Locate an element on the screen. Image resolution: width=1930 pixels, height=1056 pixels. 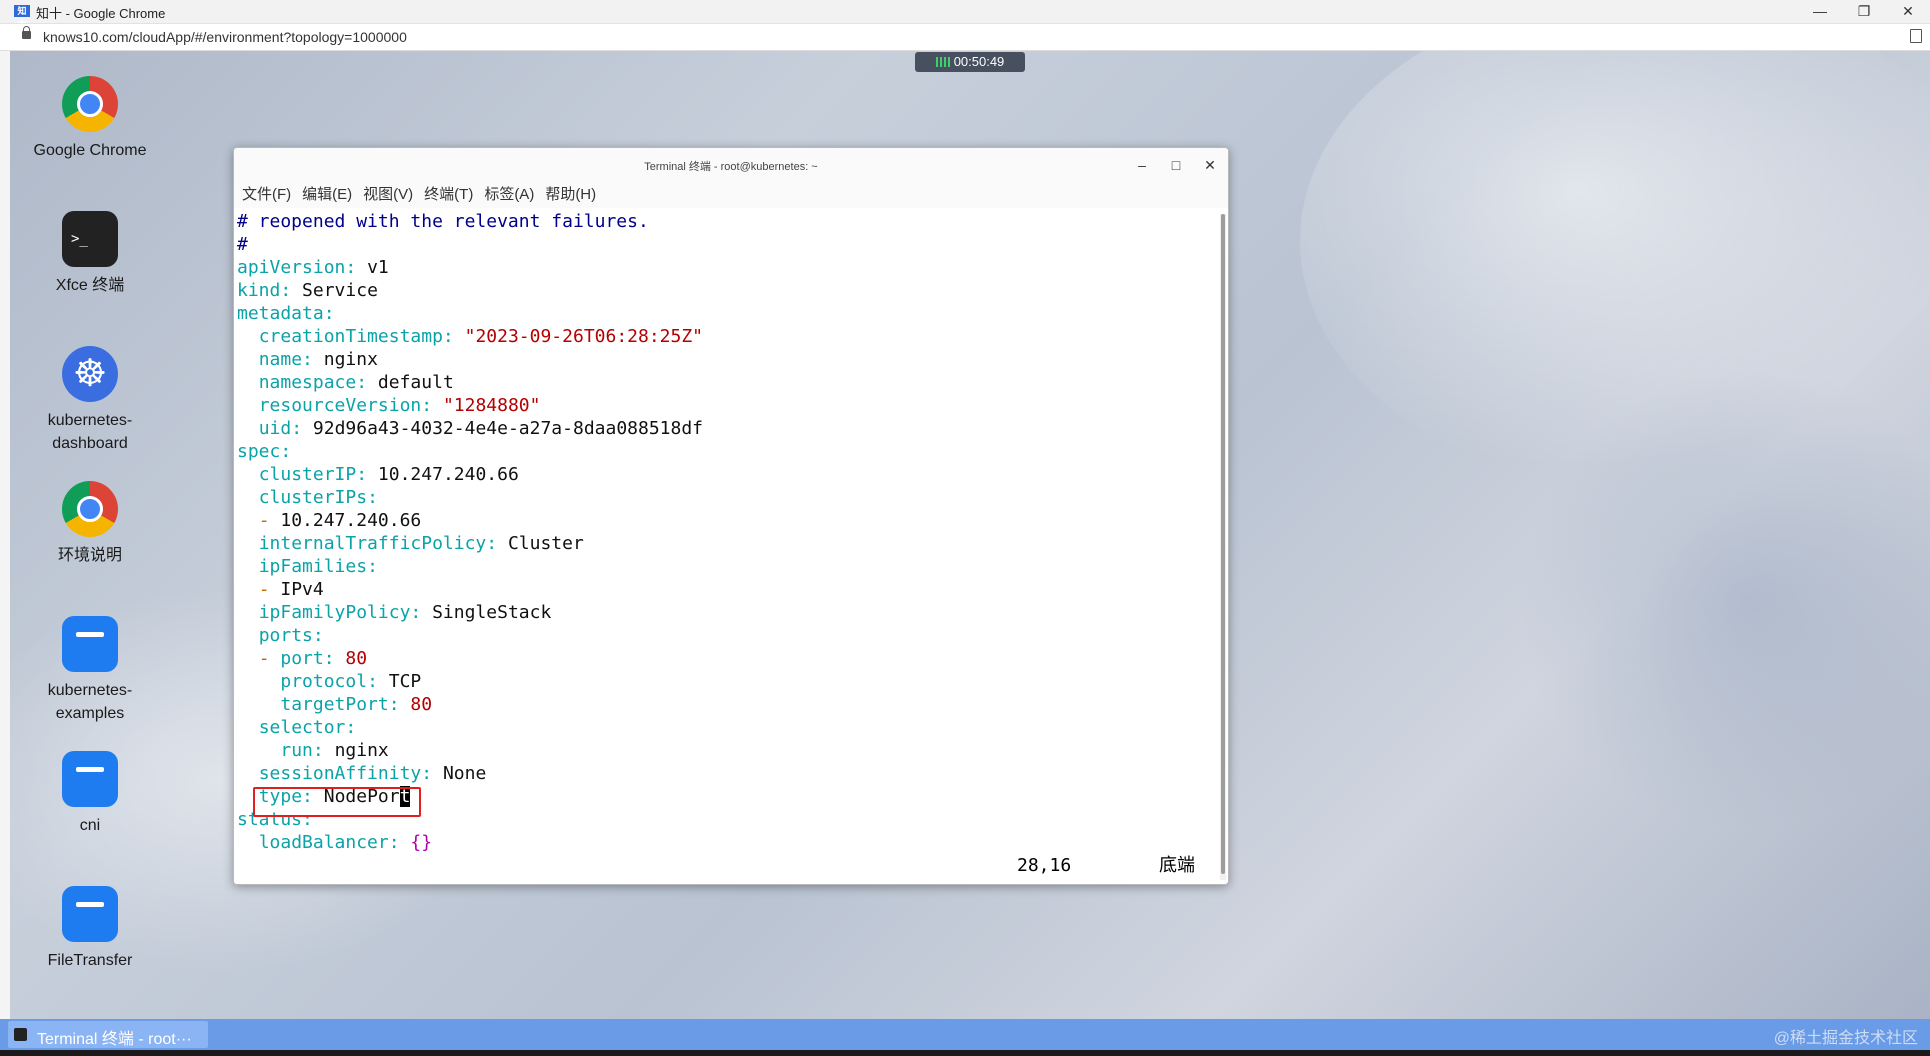
desktop-icon-google-chrome: Google Chrome is located at coordinates (90, 119).